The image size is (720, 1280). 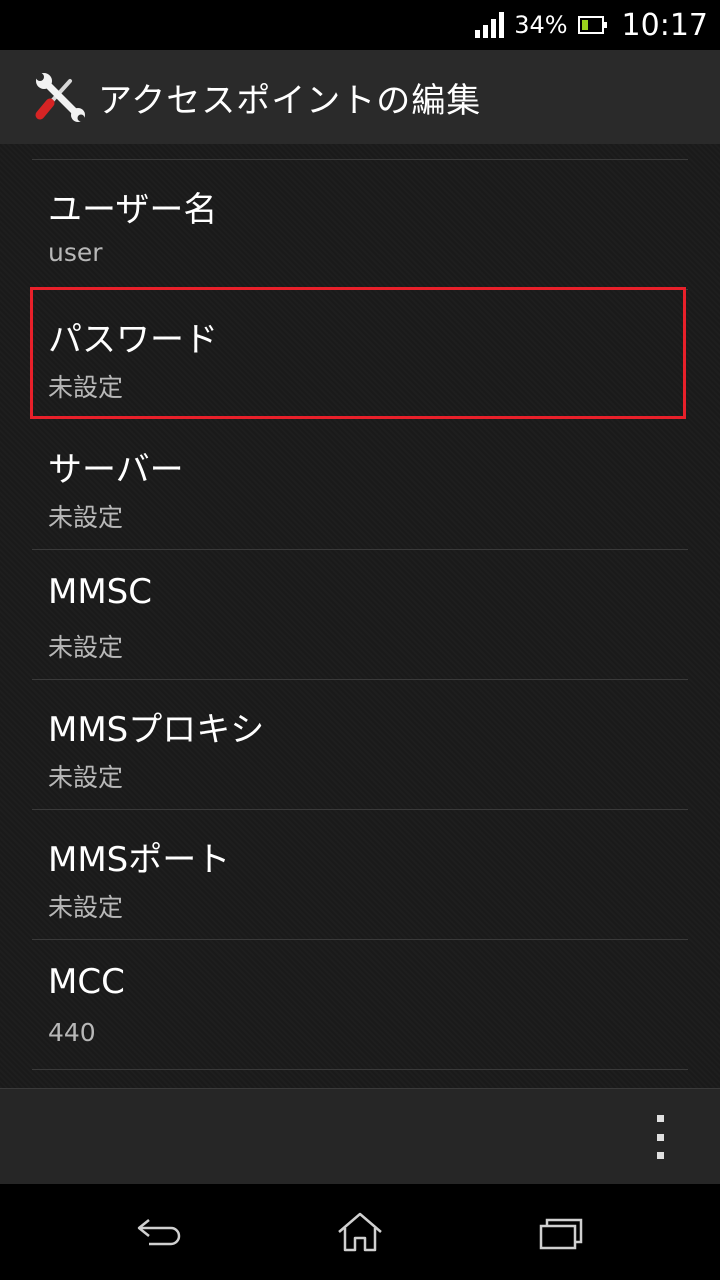 I want to click on recent-apps-icon, so click(x=560, y=1232).